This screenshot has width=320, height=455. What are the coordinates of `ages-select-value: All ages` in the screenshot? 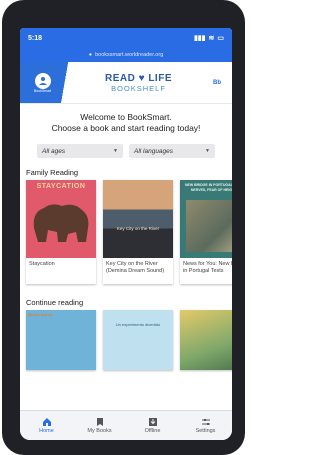 It's located at (54, 151).